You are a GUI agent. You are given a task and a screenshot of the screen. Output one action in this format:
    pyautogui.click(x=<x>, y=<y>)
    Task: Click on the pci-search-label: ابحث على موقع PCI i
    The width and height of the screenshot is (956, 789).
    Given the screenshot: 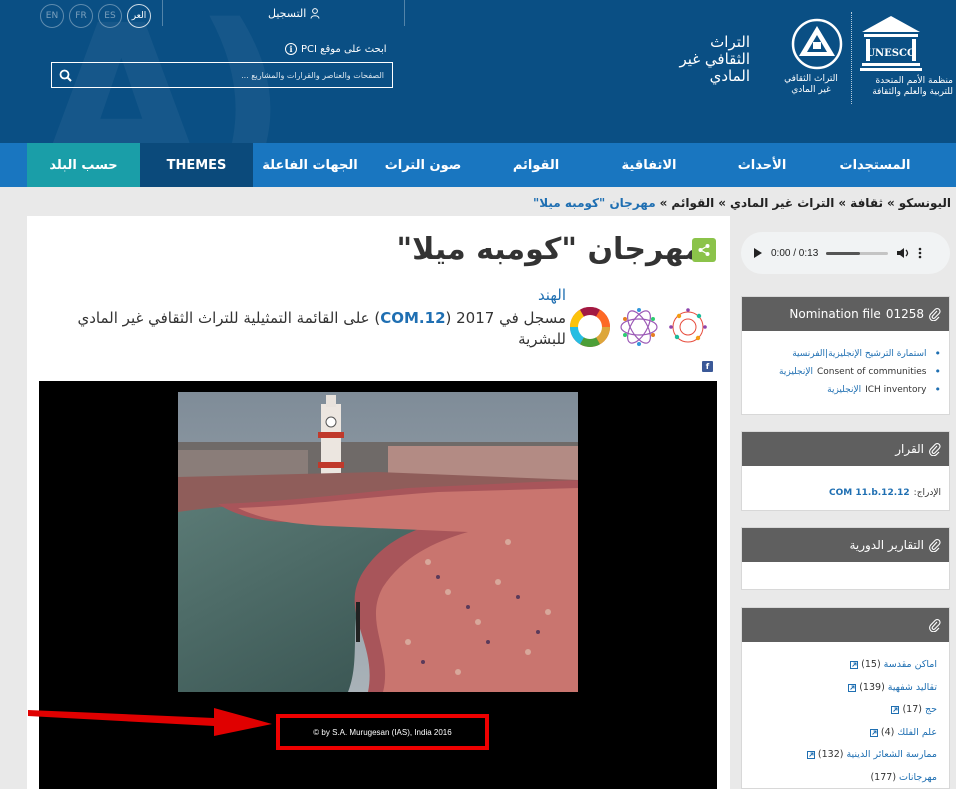 What is the action you would take?
    pyautogui.click(x=336, y=49)
    